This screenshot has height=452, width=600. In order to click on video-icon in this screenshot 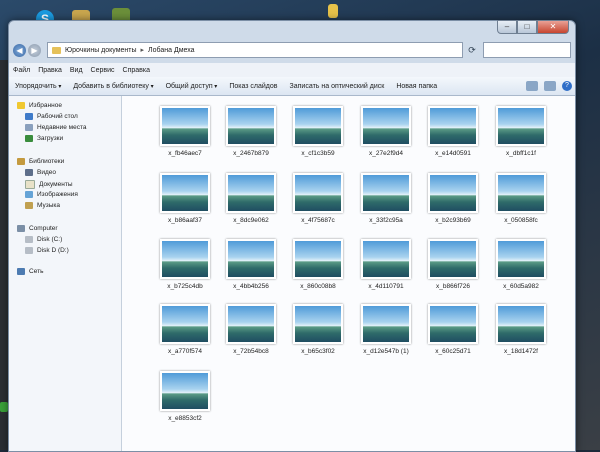, I will do `click(29, 172)`.